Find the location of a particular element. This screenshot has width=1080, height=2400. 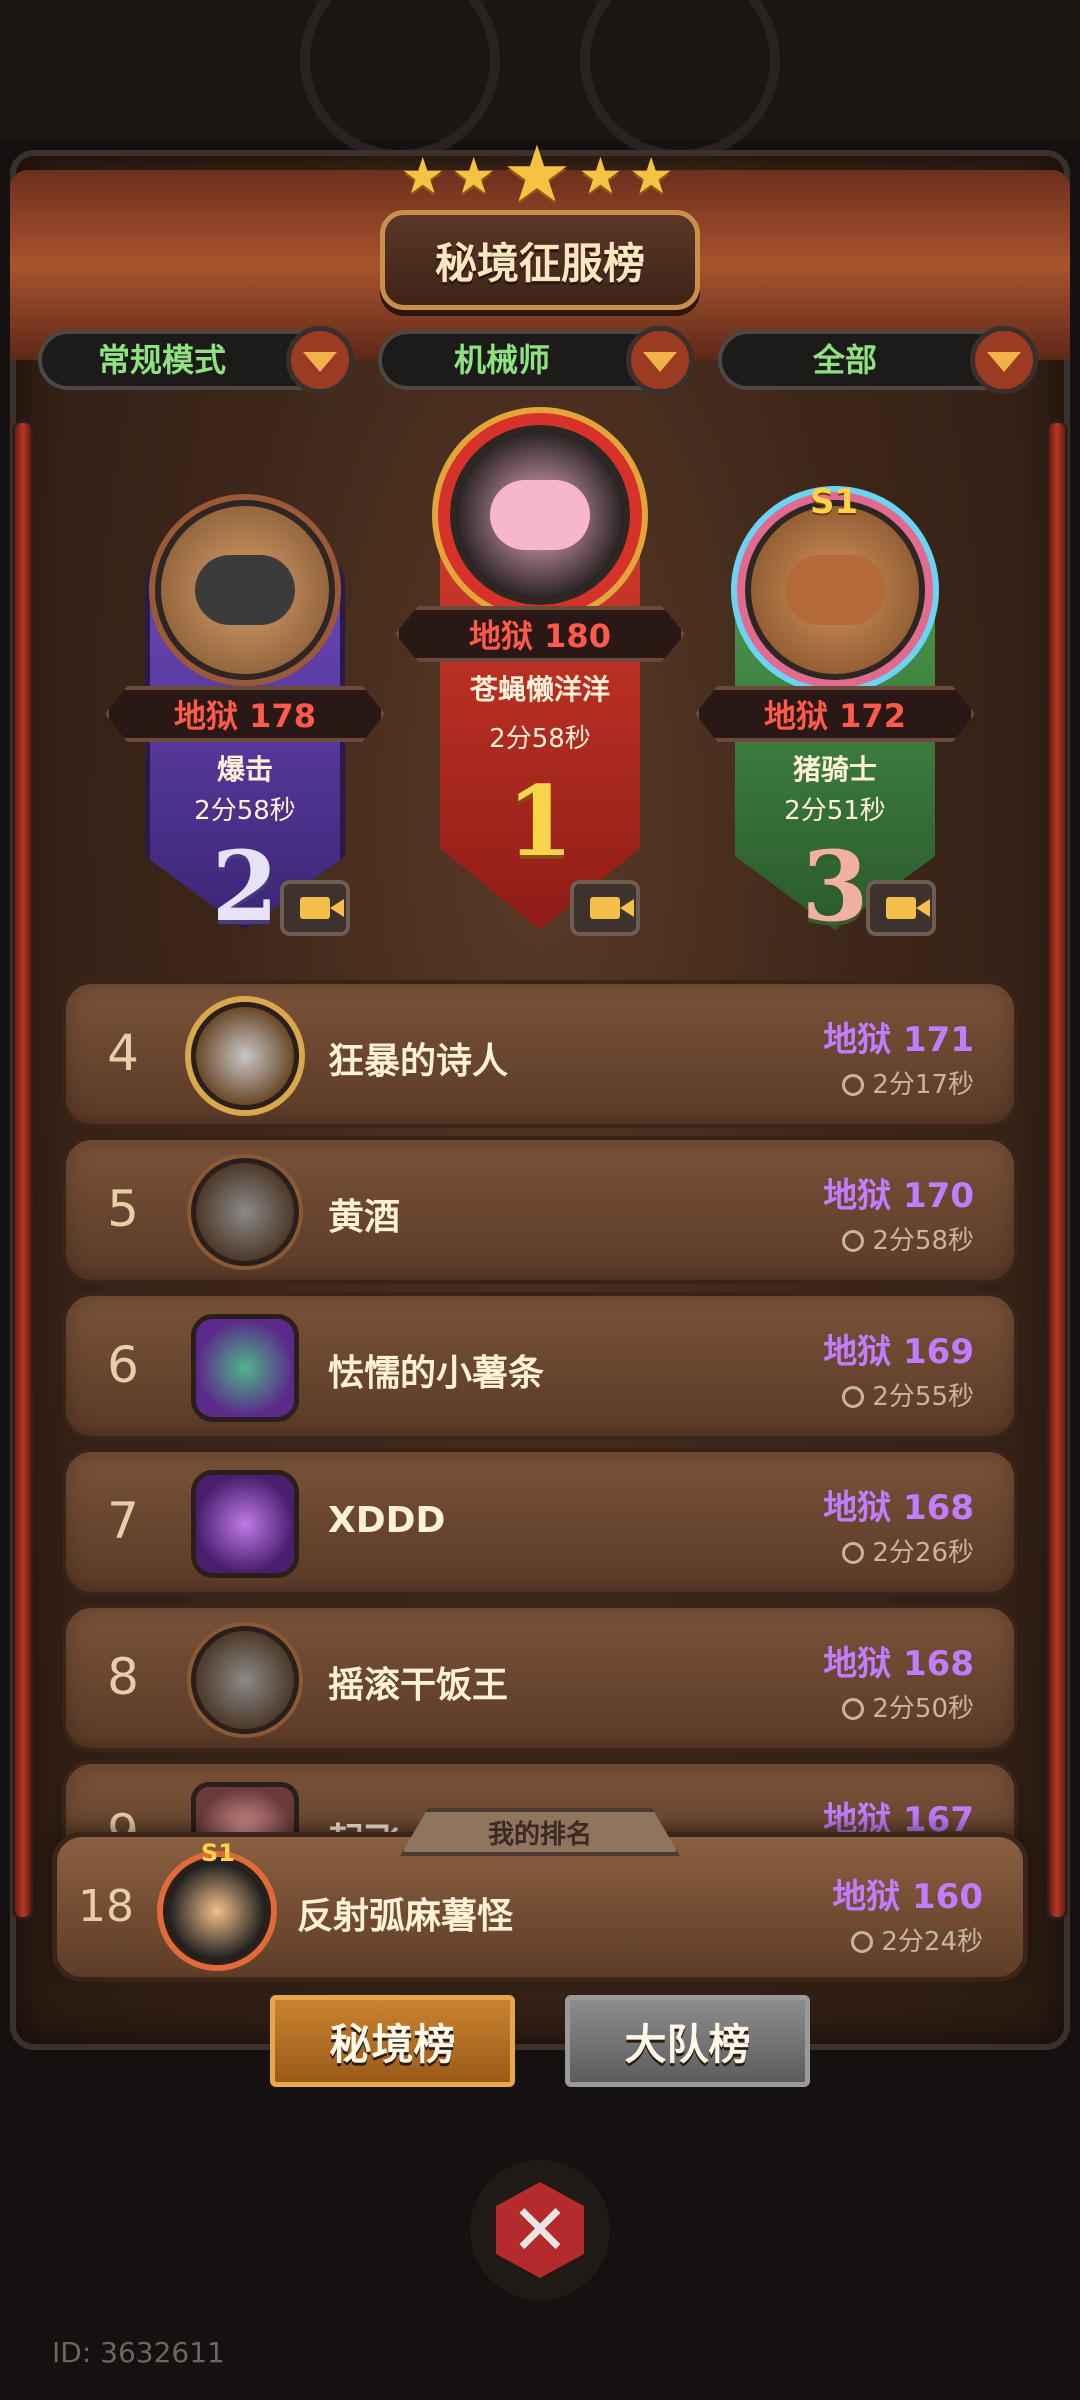

avatar-third is located at coordinates (835, 590).